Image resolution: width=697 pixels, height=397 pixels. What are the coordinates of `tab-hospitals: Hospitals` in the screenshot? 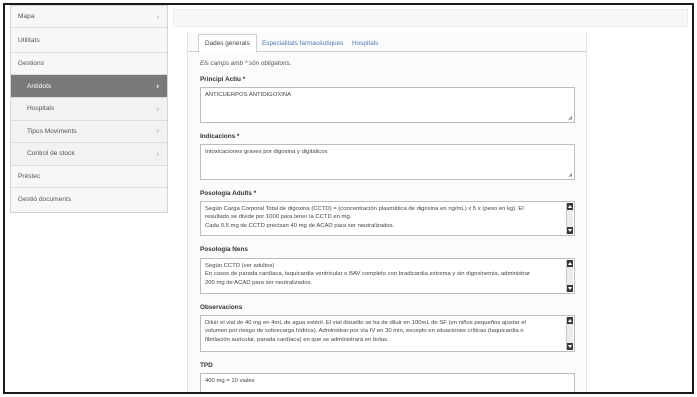 It's located at (365, 43).